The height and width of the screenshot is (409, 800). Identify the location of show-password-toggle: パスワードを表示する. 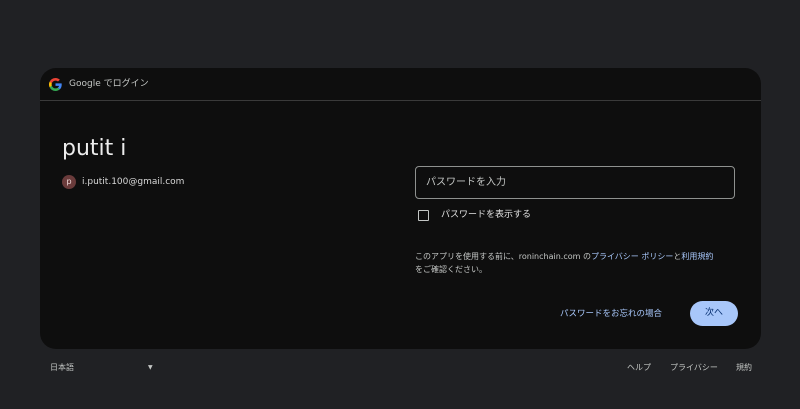
(474, 215).